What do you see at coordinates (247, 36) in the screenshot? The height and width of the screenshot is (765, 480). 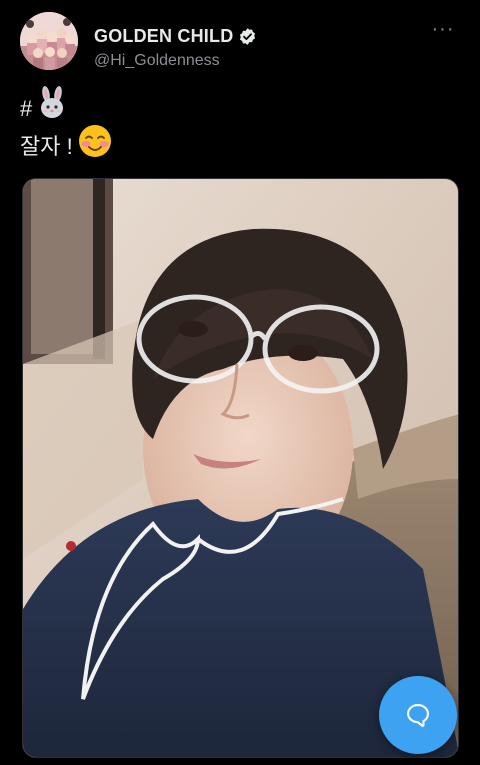 I see `verified-badge-icon` at bounding box center [247, 36].